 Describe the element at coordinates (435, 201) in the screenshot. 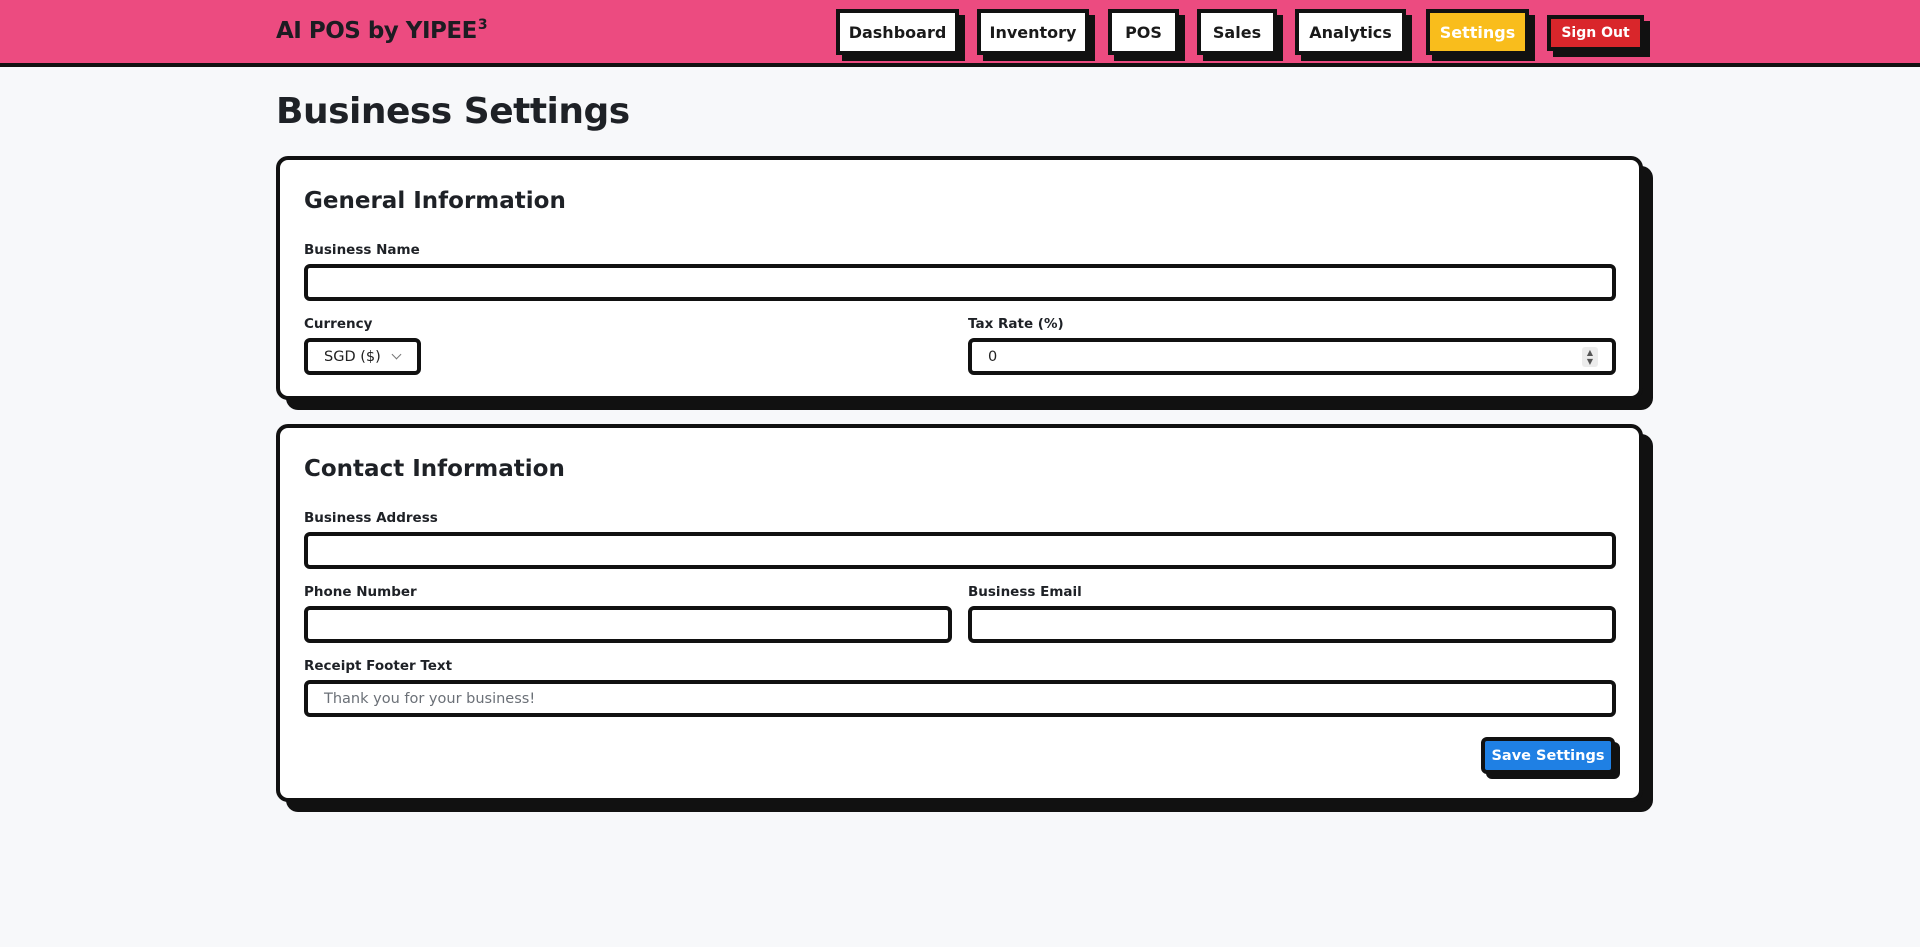

I see `general-information-title: General Information` at that location.